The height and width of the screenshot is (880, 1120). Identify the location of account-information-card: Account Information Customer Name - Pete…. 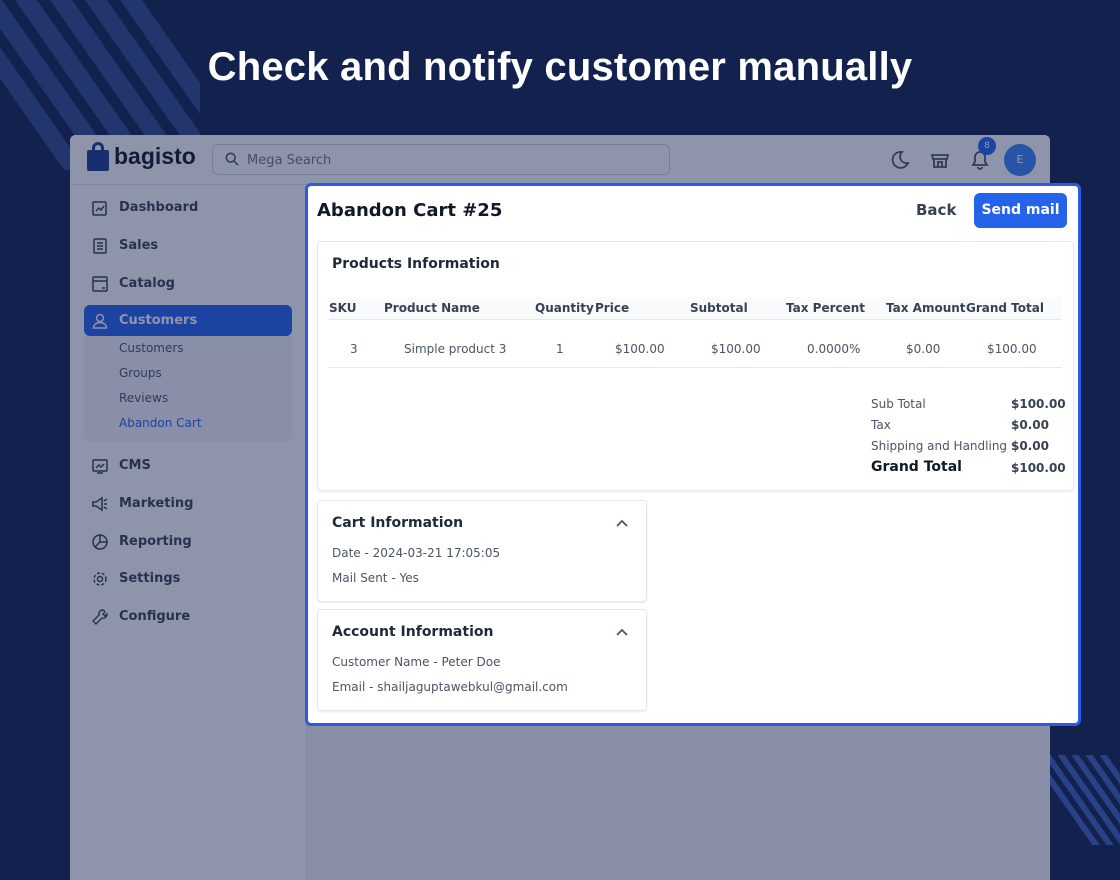
(482, 660).